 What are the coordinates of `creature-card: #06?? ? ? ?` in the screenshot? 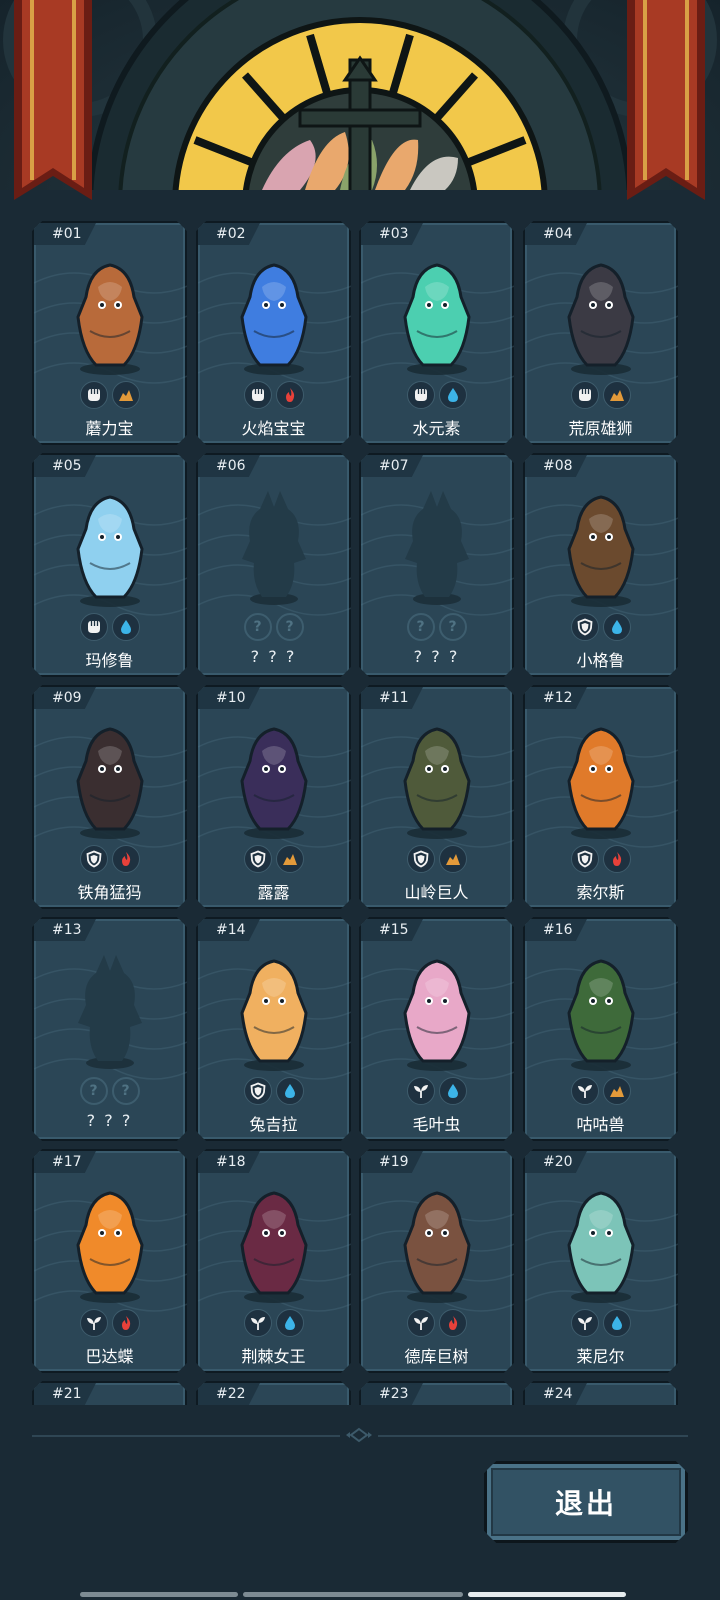 It's located at (273, 565).